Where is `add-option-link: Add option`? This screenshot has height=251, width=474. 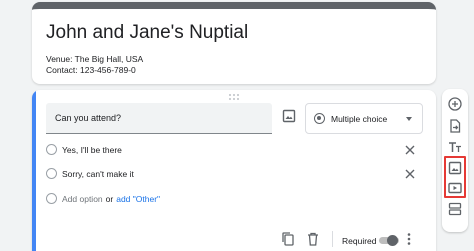
add-option-link: Add option is located at coordinates (82, 199).